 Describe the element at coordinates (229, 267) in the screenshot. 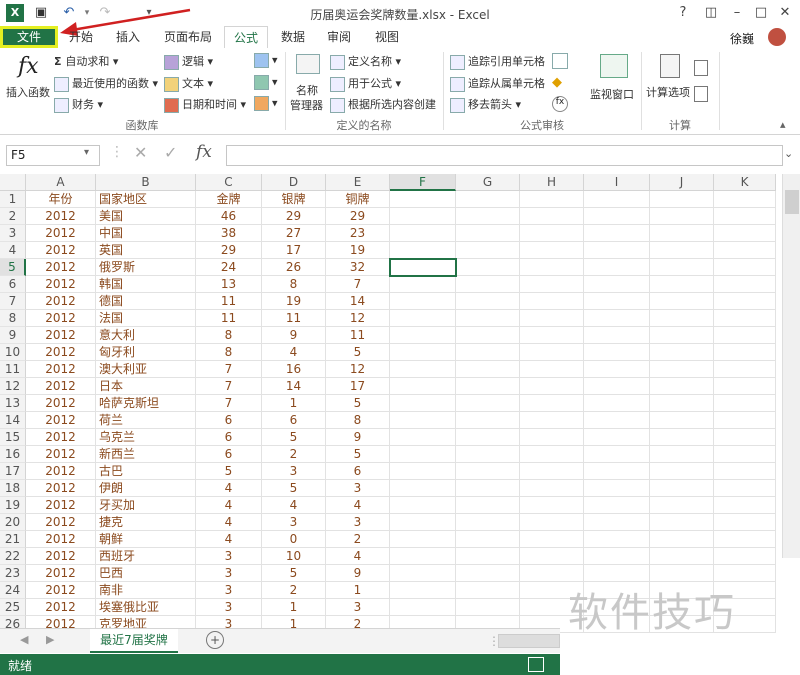

I see `cell-c5: 24` at that location.